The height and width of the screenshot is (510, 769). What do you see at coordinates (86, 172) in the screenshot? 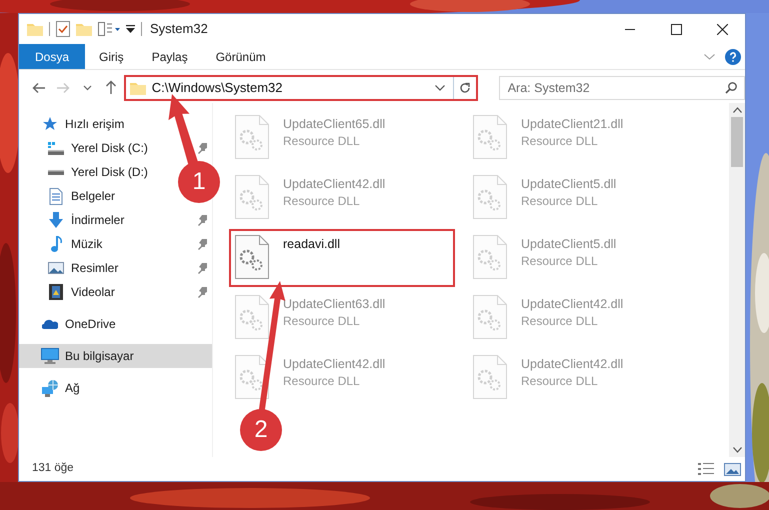
I see `nav-item: Yerel Disk (D:)` at bounding box center [86, 172].